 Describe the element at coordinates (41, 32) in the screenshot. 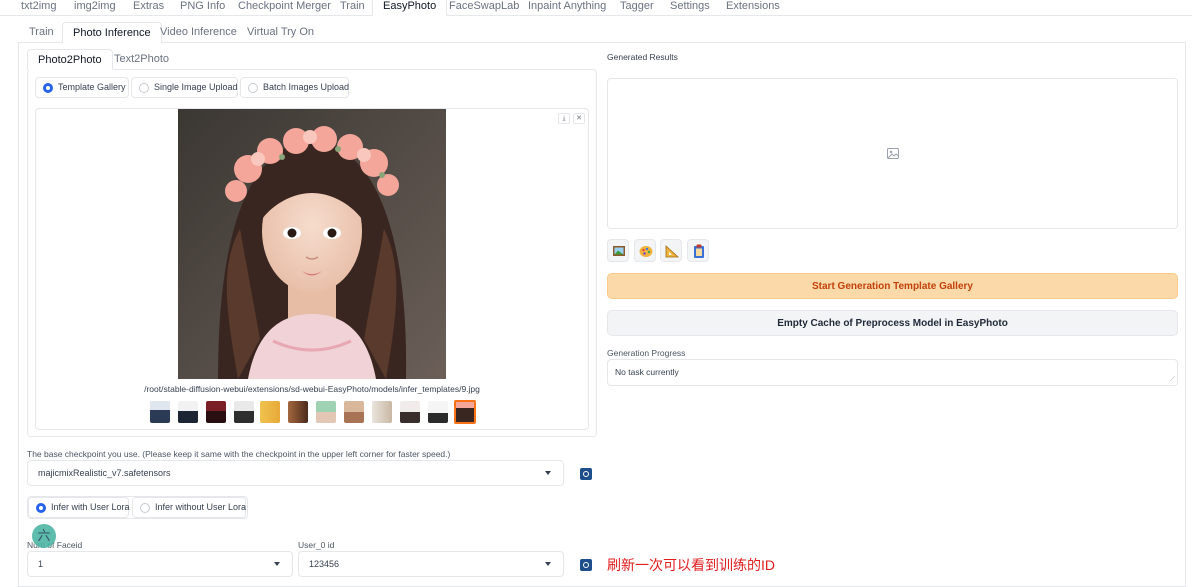

I see `tab-easyphoto-train: Train` at that location.